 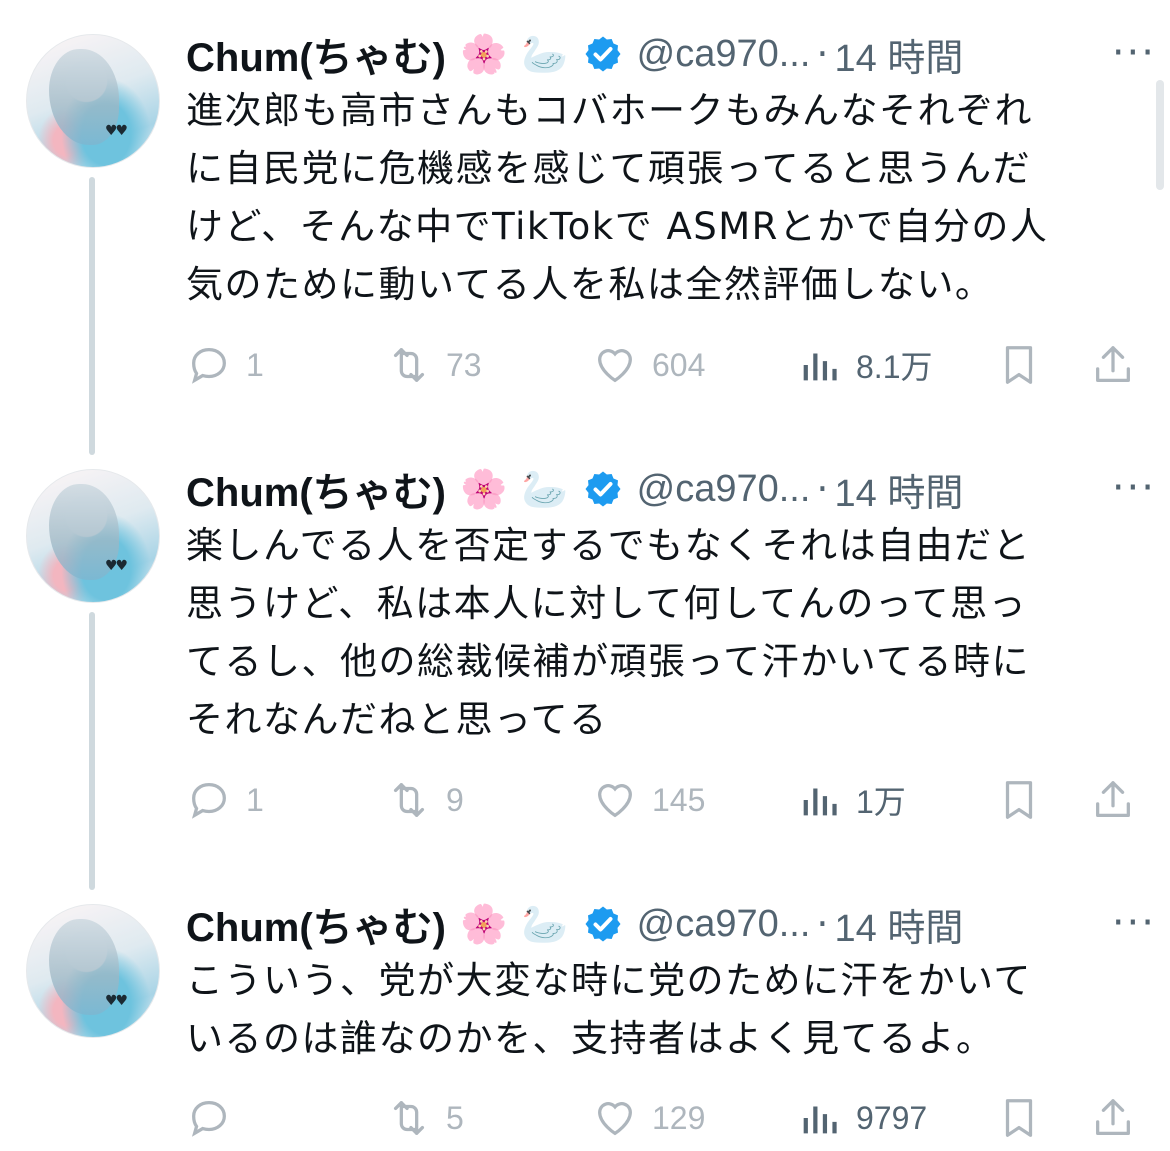 What do you see at coordinates (434, 365) in the screenshot?
I see `retweet-button: 73` at bounding box center [434, 365].